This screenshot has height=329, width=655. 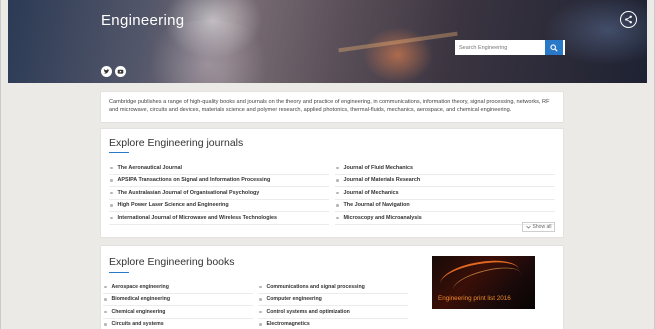 What do you see at coordinates (333, 312) in the screenshot?
I see `book-subject-link: Control systems and optimization` at bounding box center [333, 312].